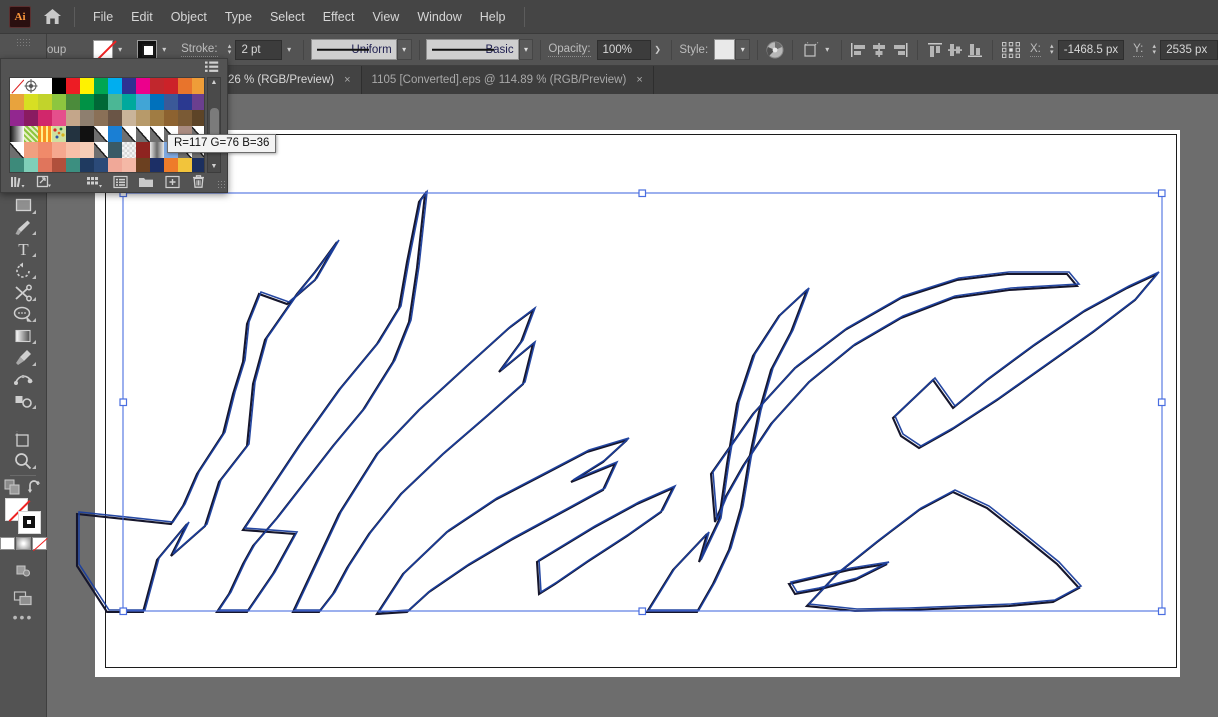  I want to click on folder-icon, so click(146, 182).